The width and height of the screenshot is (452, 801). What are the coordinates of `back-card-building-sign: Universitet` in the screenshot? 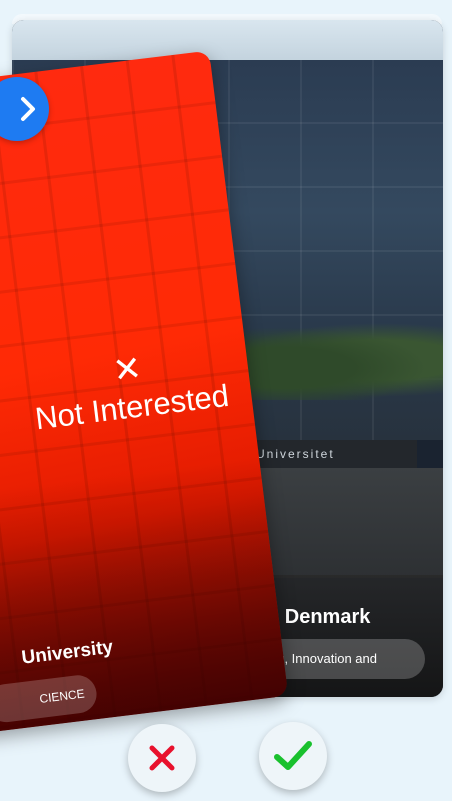 It's located at (329, 454).